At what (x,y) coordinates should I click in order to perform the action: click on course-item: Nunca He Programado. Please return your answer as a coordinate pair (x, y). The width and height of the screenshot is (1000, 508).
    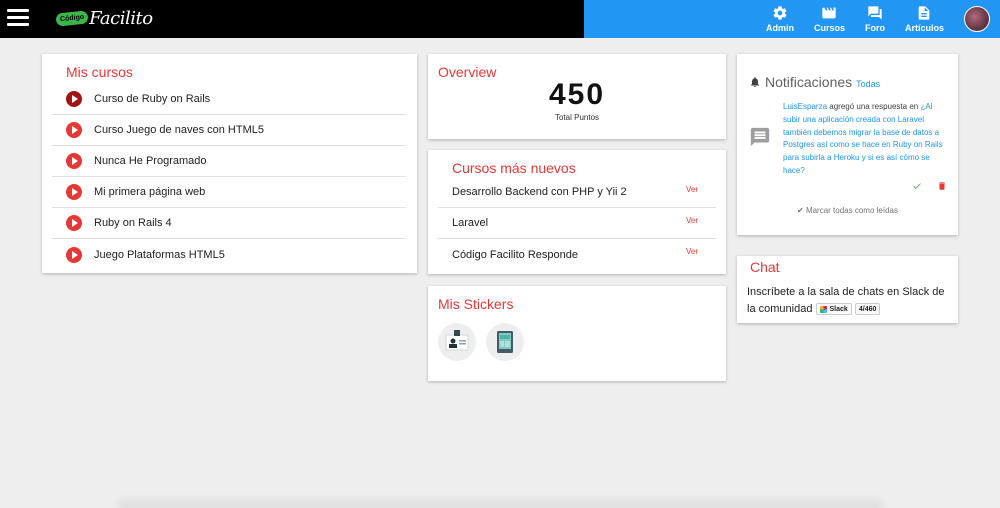
    Looking at the image, I should click on (229, 161).